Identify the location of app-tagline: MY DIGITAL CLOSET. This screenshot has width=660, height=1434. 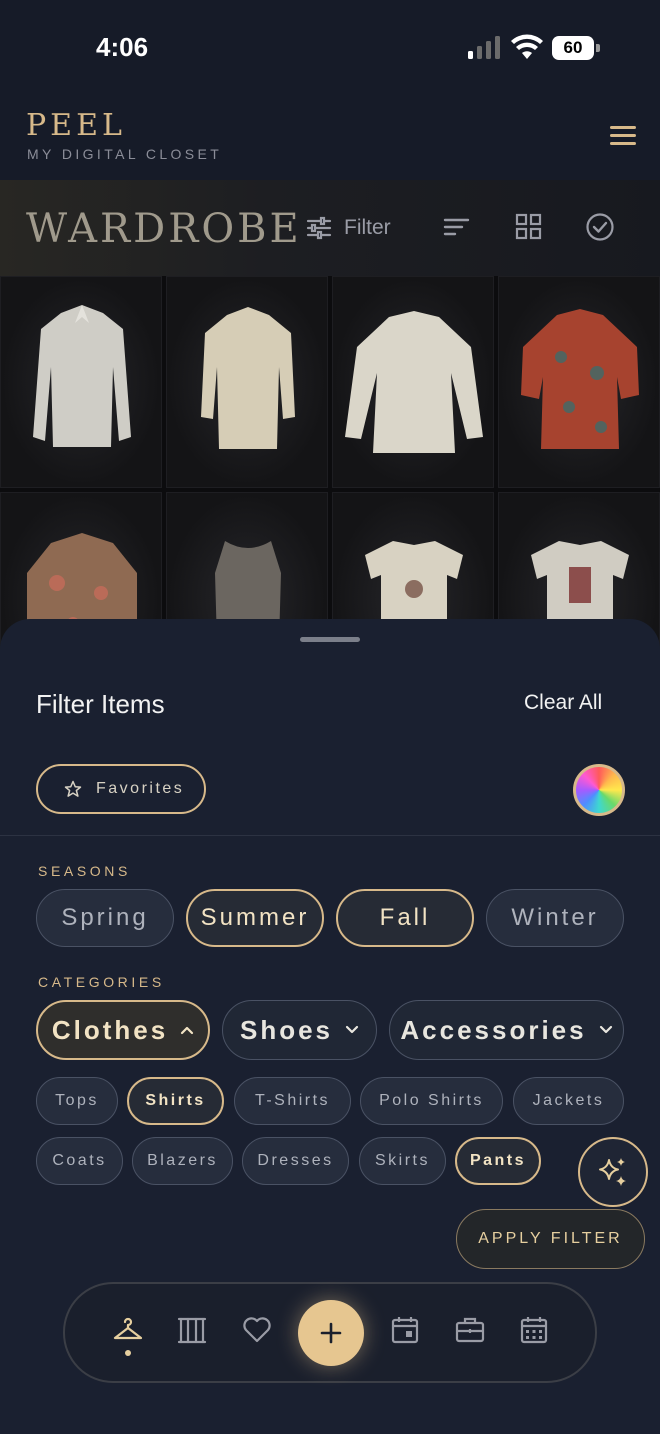
(125, 154).